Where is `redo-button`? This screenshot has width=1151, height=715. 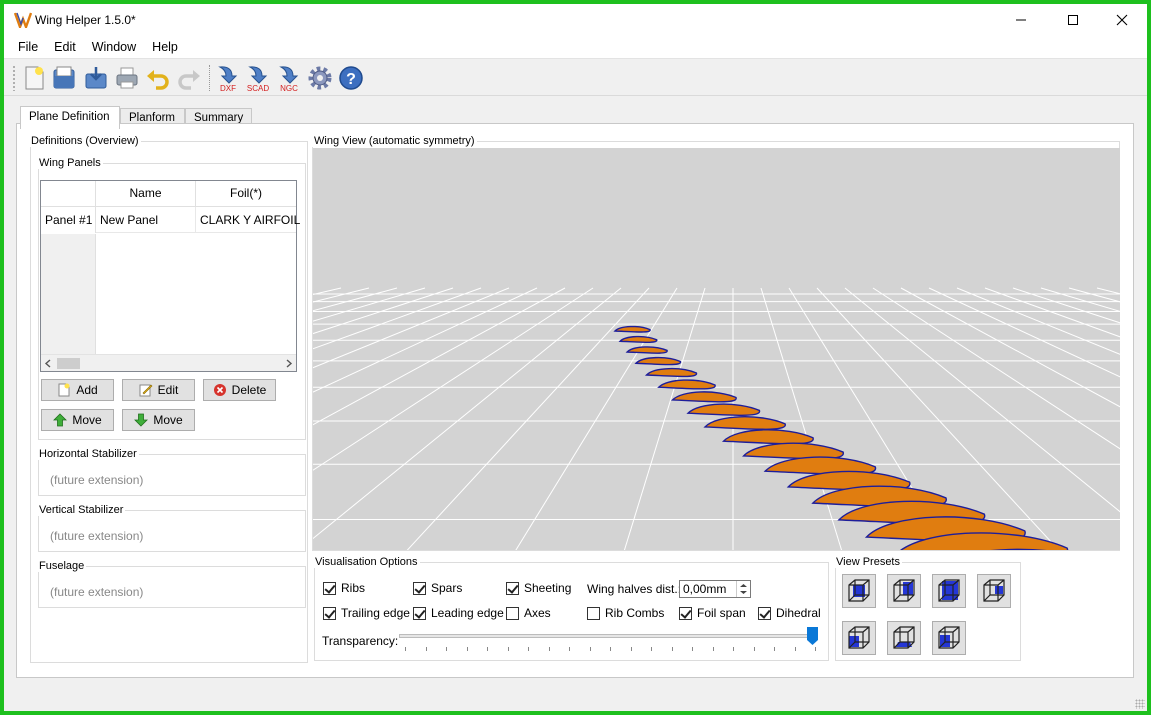
redo-button is located at coordinates (189, 78).